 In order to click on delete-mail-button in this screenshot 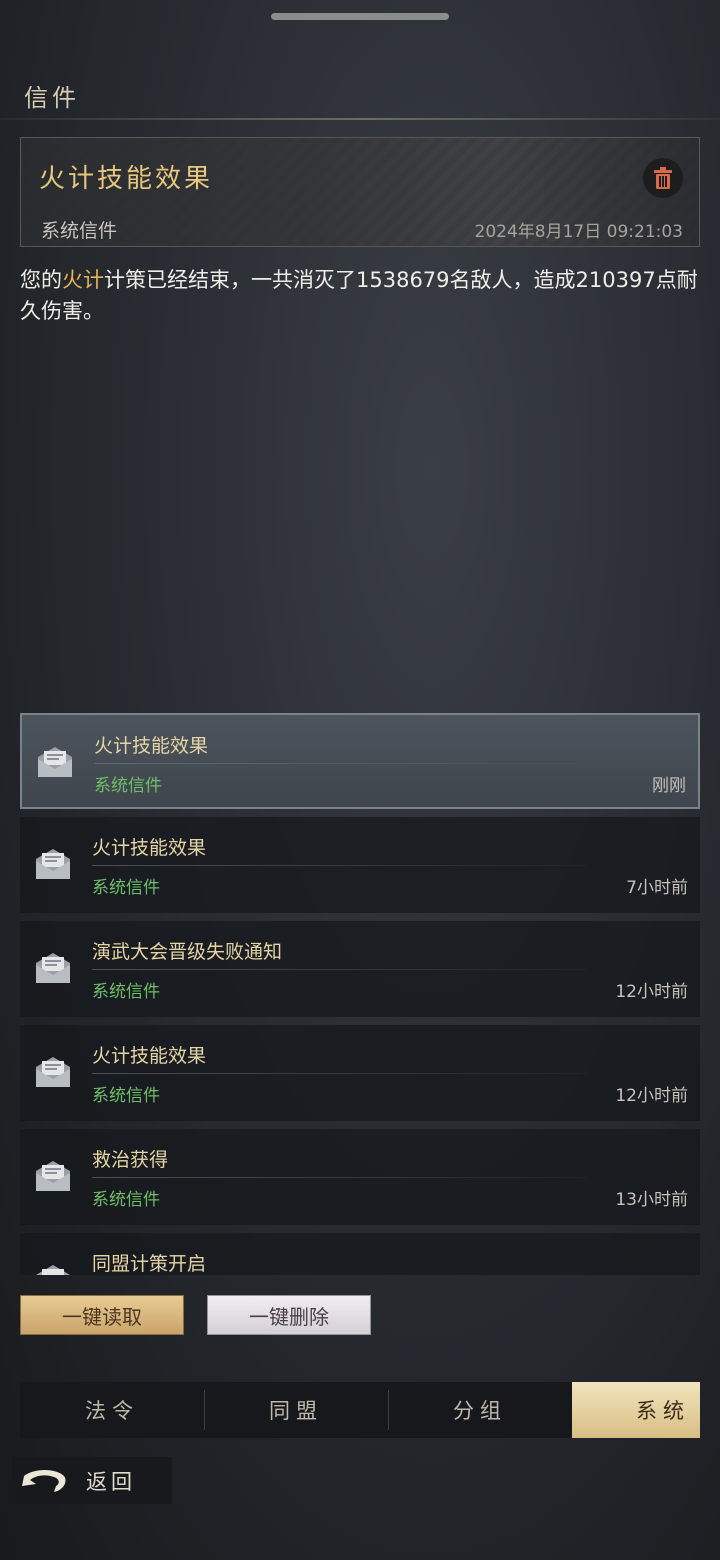, I will do `click(663, 178)`.